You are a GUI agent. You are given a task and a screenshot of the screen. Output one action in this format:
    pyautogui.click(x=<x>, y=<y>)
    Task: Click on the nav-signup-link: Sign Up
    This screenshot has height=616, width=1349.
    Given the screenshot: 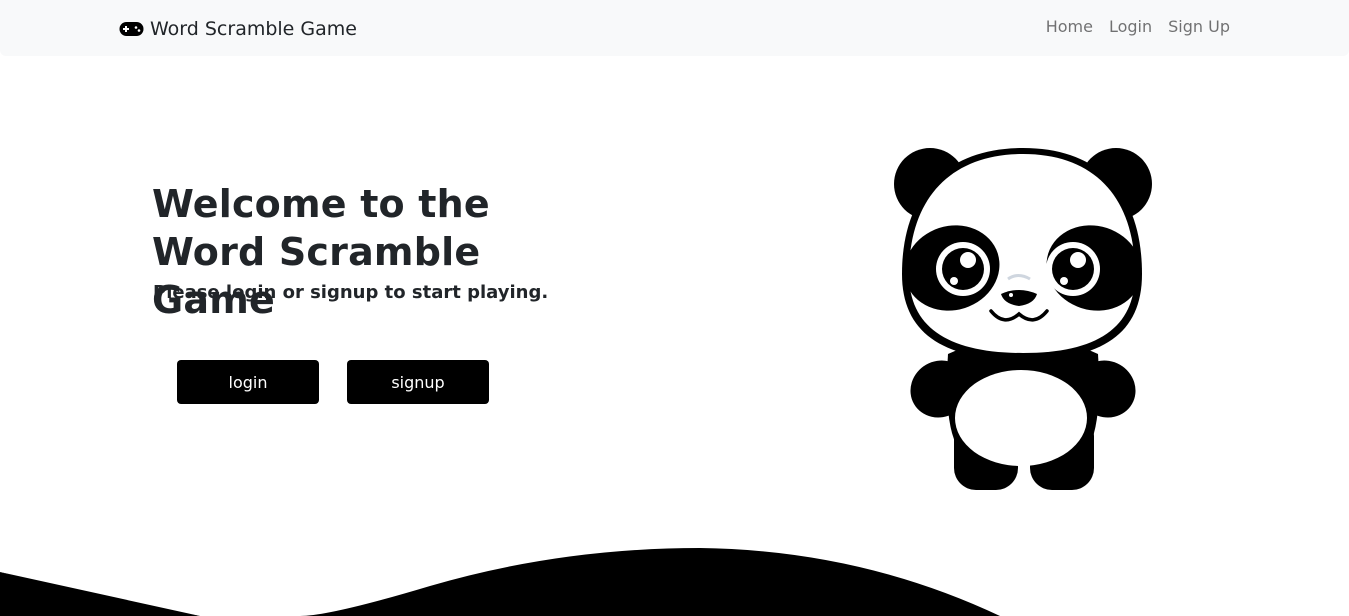 What is the action you would take?
    pyautogui.click(x=1195, y=26)
    